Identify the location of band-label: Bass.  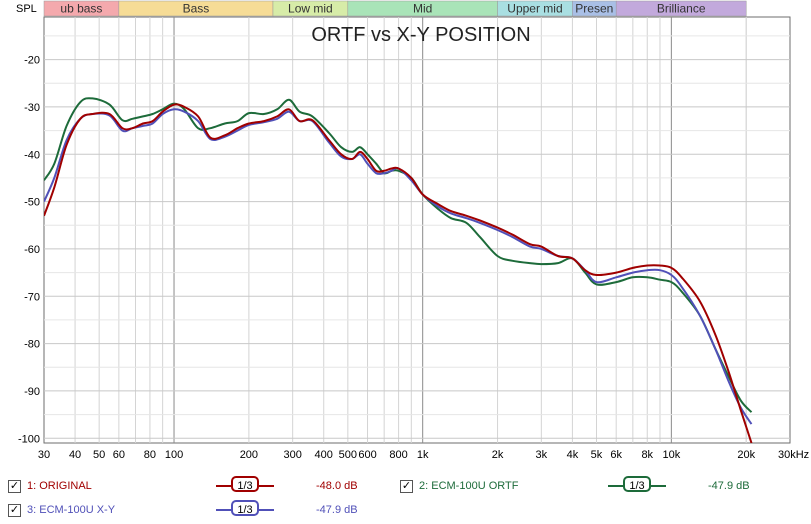
(196, 9).